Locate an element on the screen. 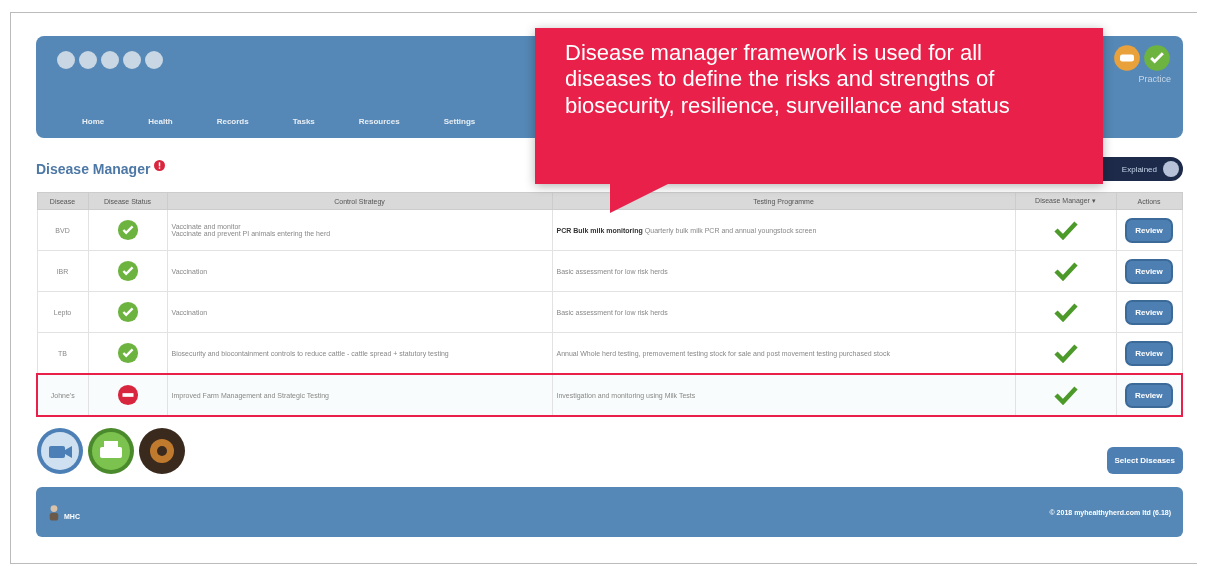 Image resolution: width=1209 pixels, height=566 pixels. nav-link: Health is located at coordinates (160, 121).